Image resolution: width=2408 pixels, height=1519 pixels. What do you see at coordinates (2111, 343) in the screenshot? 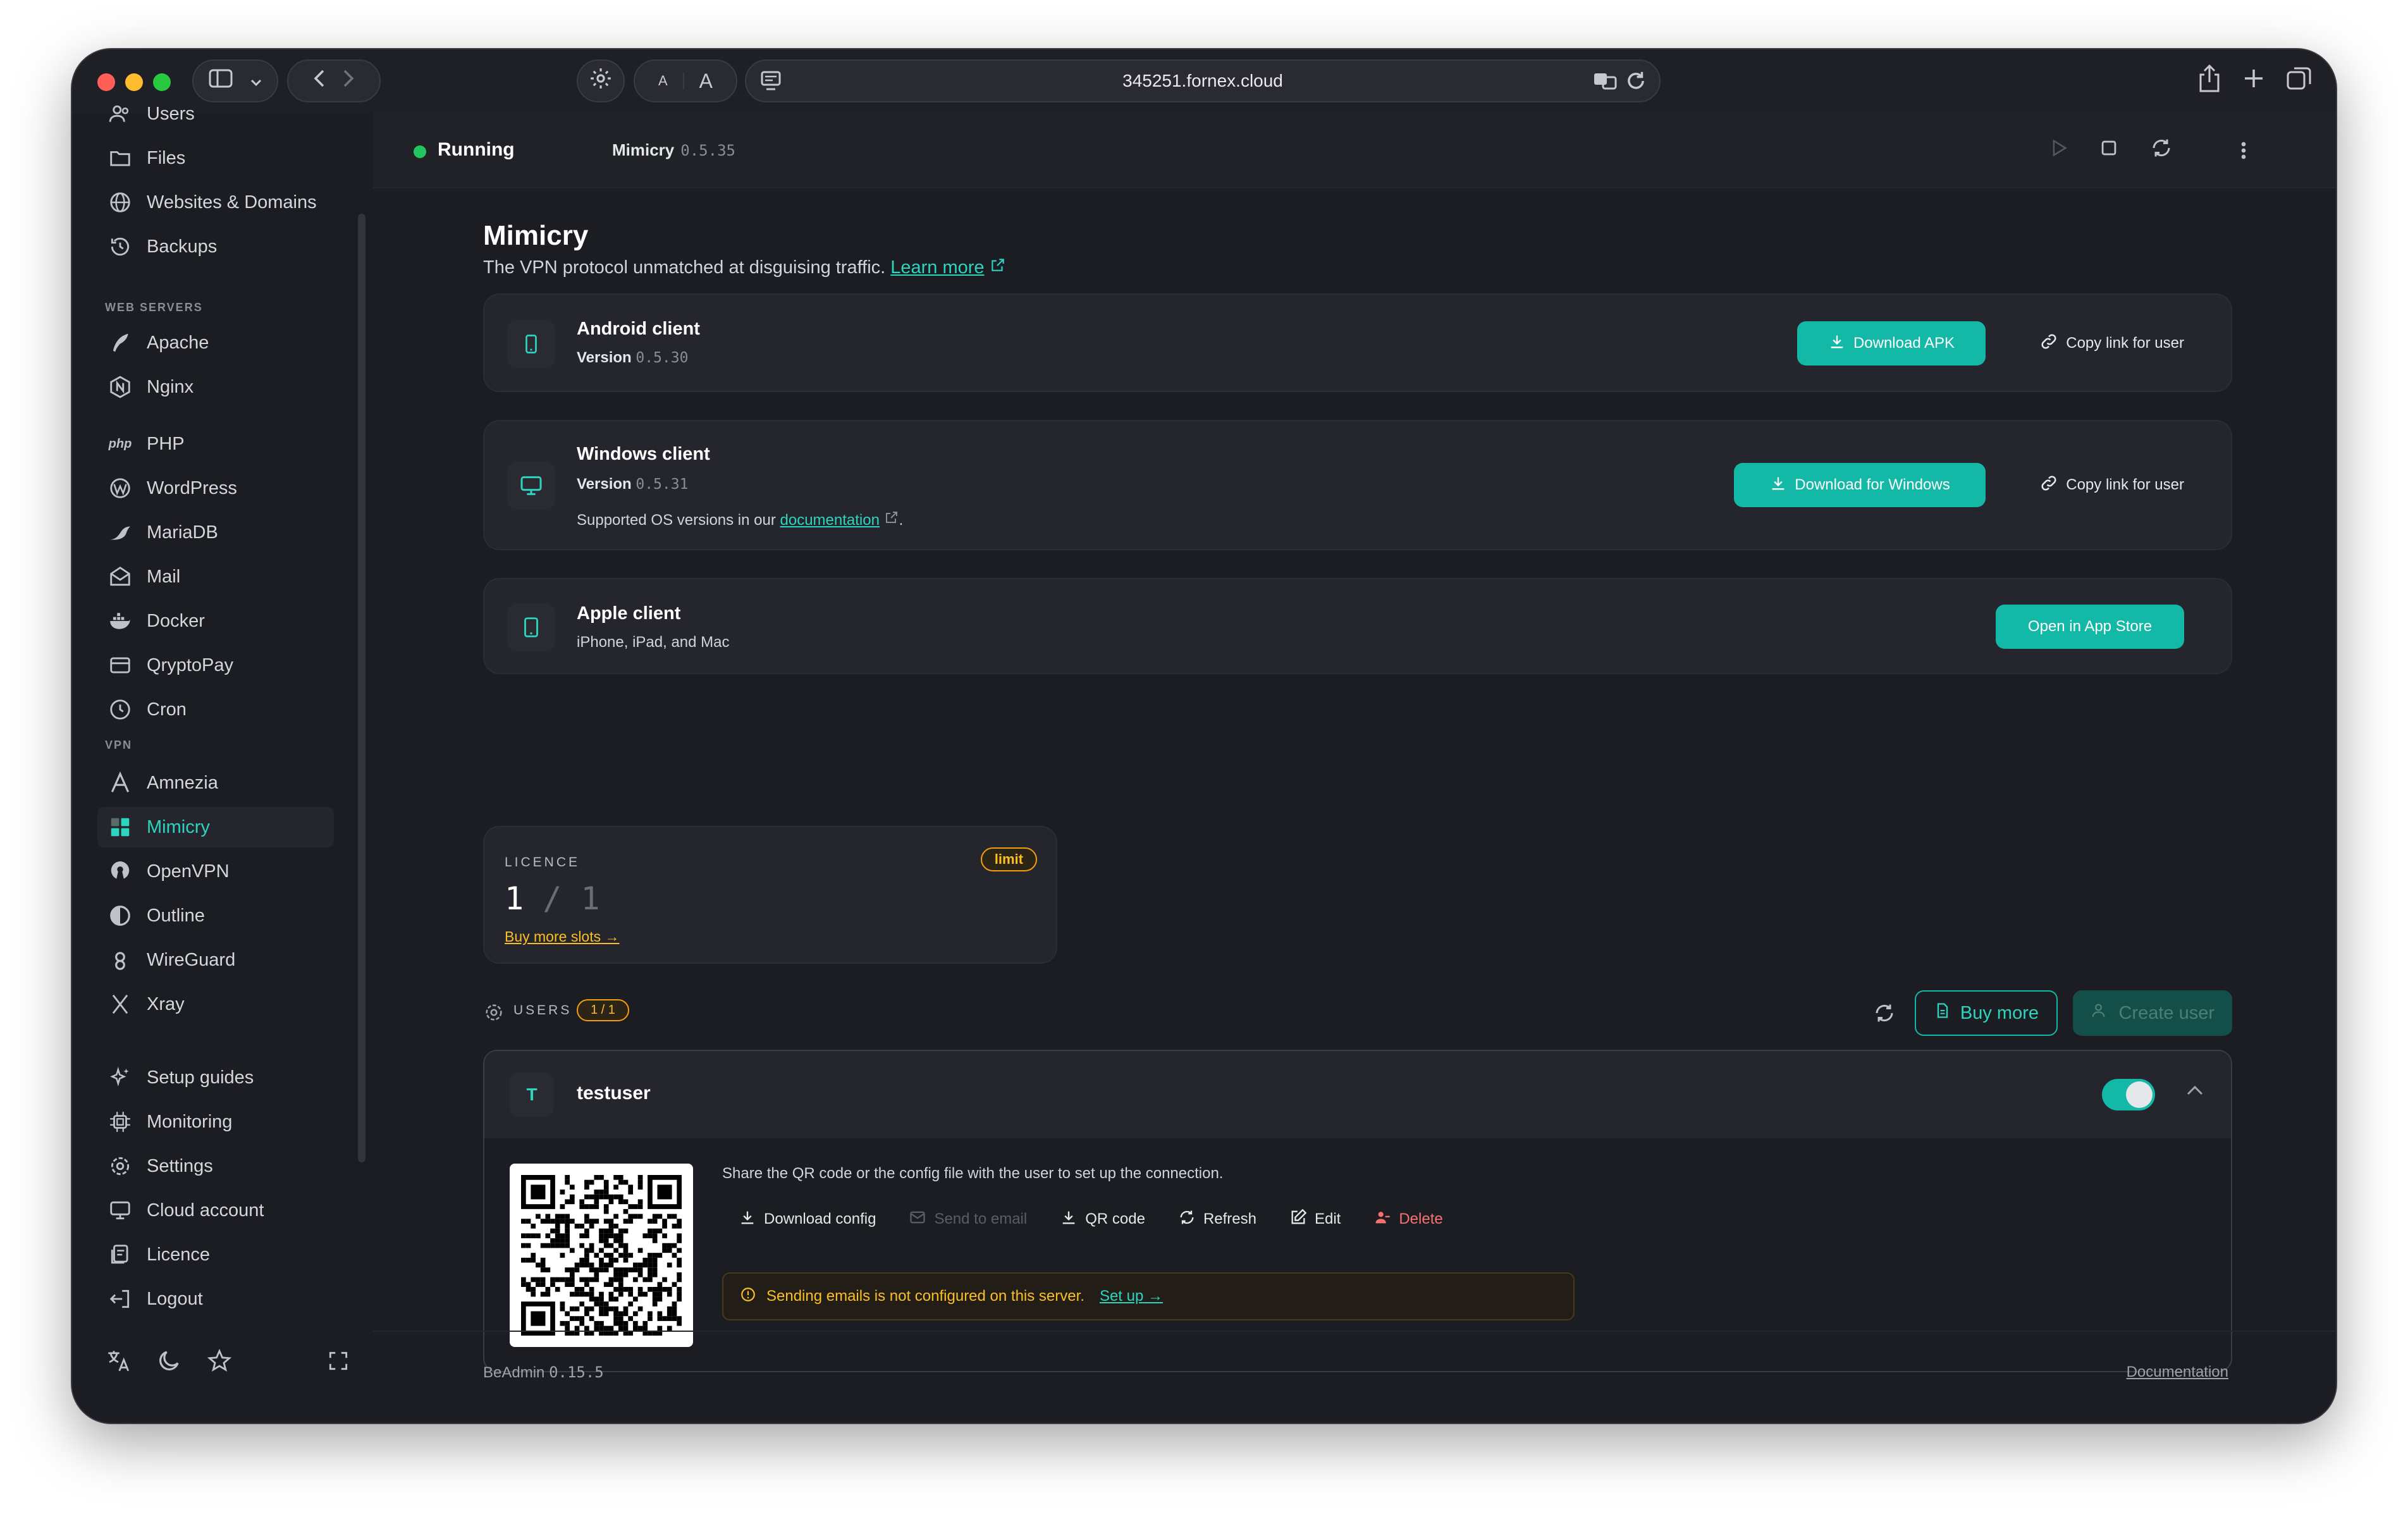
I see `android-copy-link-button: Copy link for user` at bounding box center [2111, 343].